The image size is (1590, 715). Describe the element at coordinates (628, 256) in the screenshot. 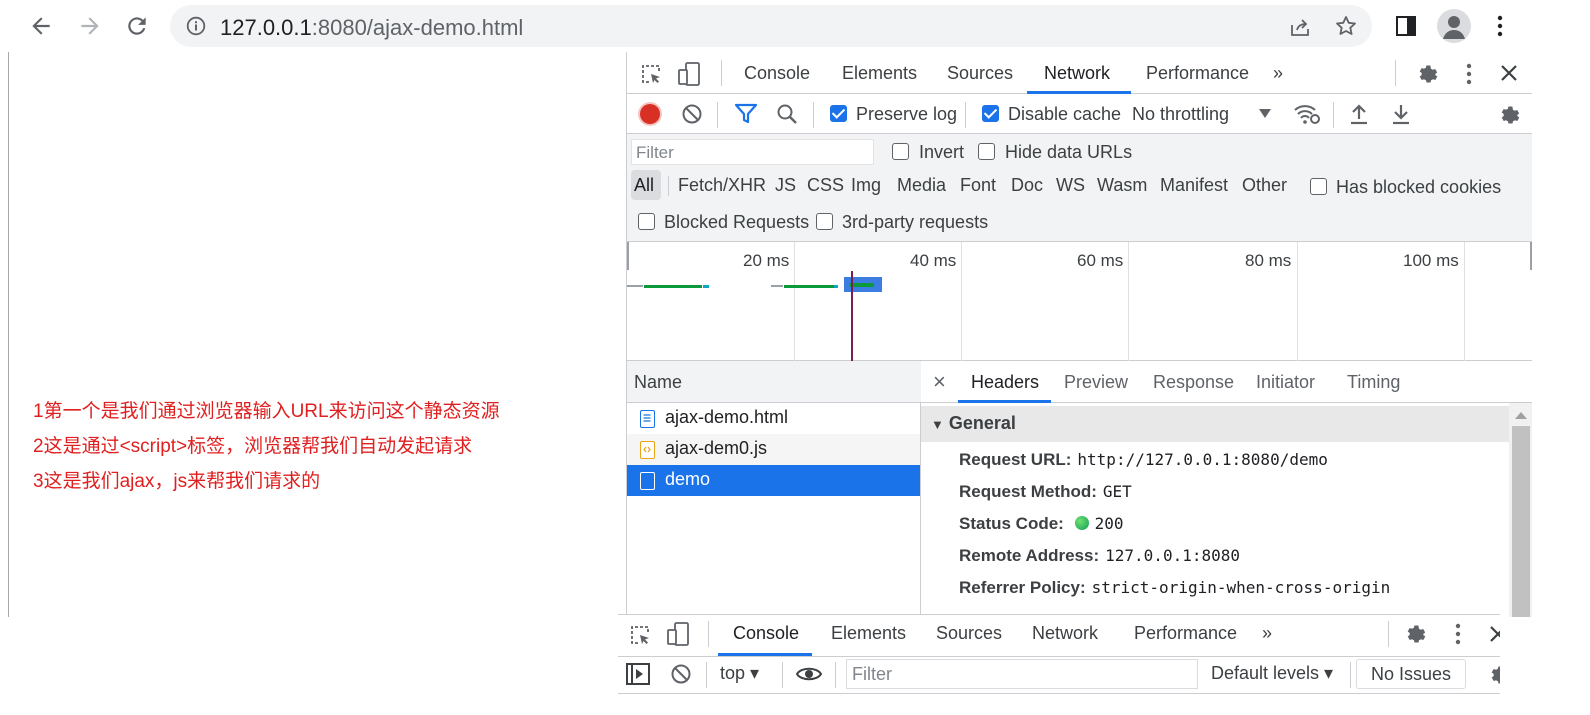

I see `overview-left-handle` at that location.